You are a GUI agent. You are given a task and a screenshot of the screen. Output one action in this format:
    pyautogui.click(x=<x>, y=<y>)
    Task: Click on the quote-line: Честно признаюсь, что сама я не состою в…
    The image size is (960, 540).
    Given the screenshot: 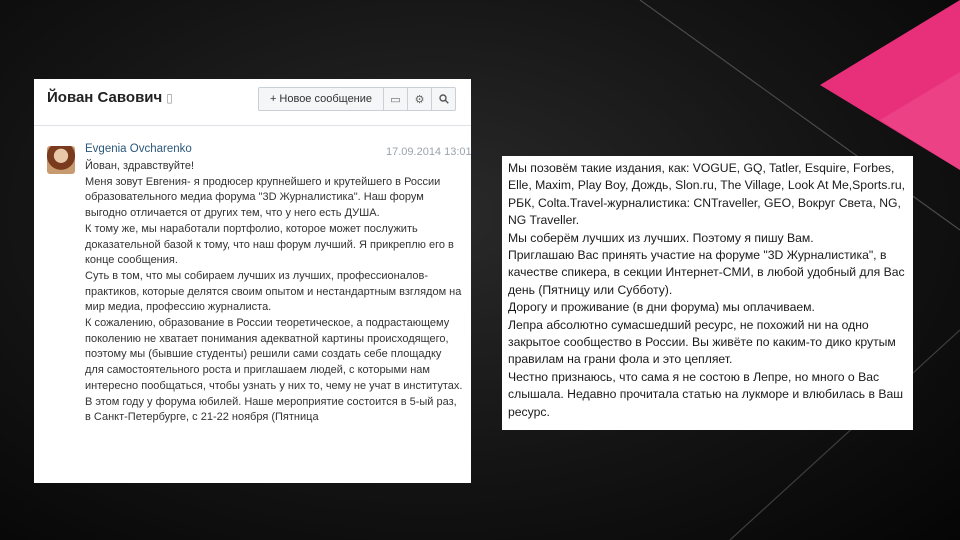 What is the action you would take?
    pyautogui.click(x=706, y=394)
    